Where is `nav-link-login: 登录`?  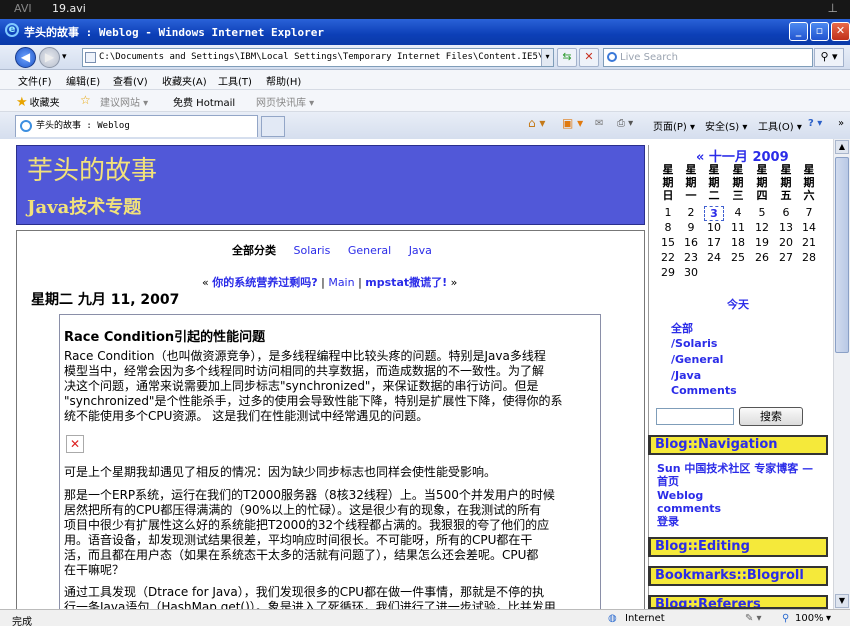 nav-link-login: 登录 is located at coordinates (668, 521).